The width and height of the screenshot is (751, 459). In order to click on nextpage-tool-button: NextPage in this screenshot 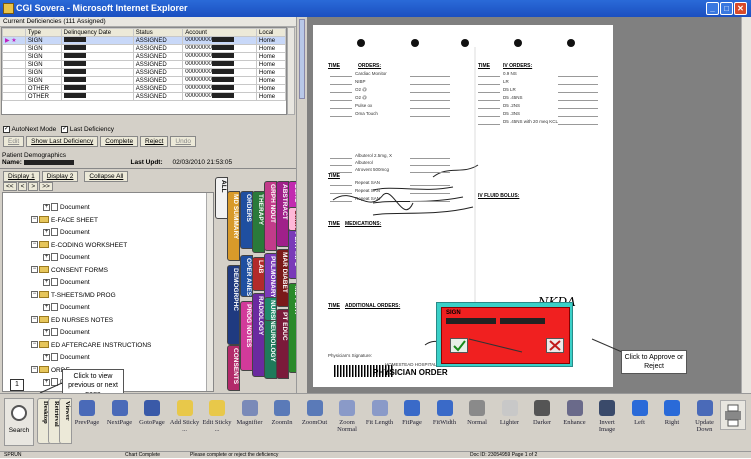, I will do `click(120, 413)`.